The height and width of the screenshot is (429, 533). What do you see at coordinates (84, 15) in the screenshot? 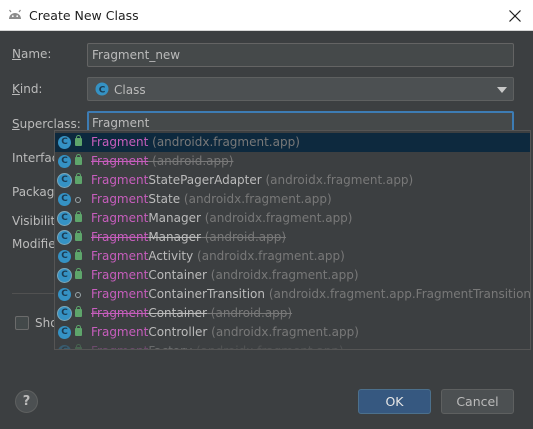
I see `window-title: Create New Class` at bounding box center [84, 15].